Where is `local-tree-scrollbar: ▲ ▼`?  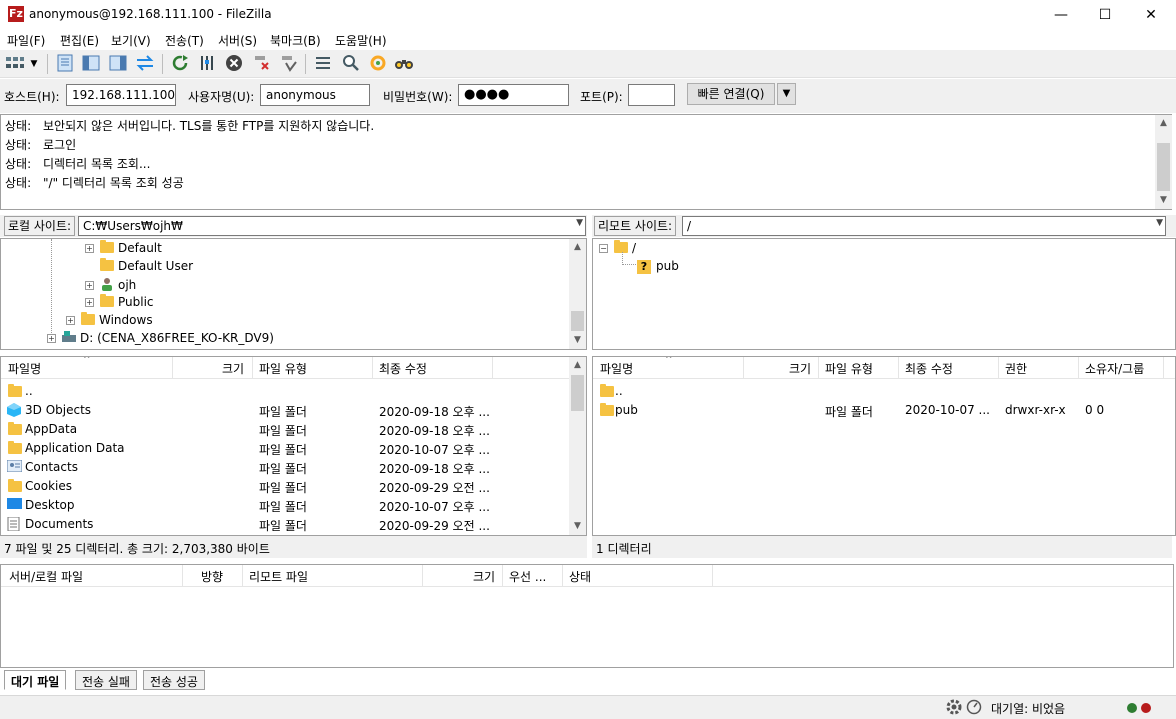
local-tree-scrollbar: ▲ ▼ is located at coordinates (577, 294).